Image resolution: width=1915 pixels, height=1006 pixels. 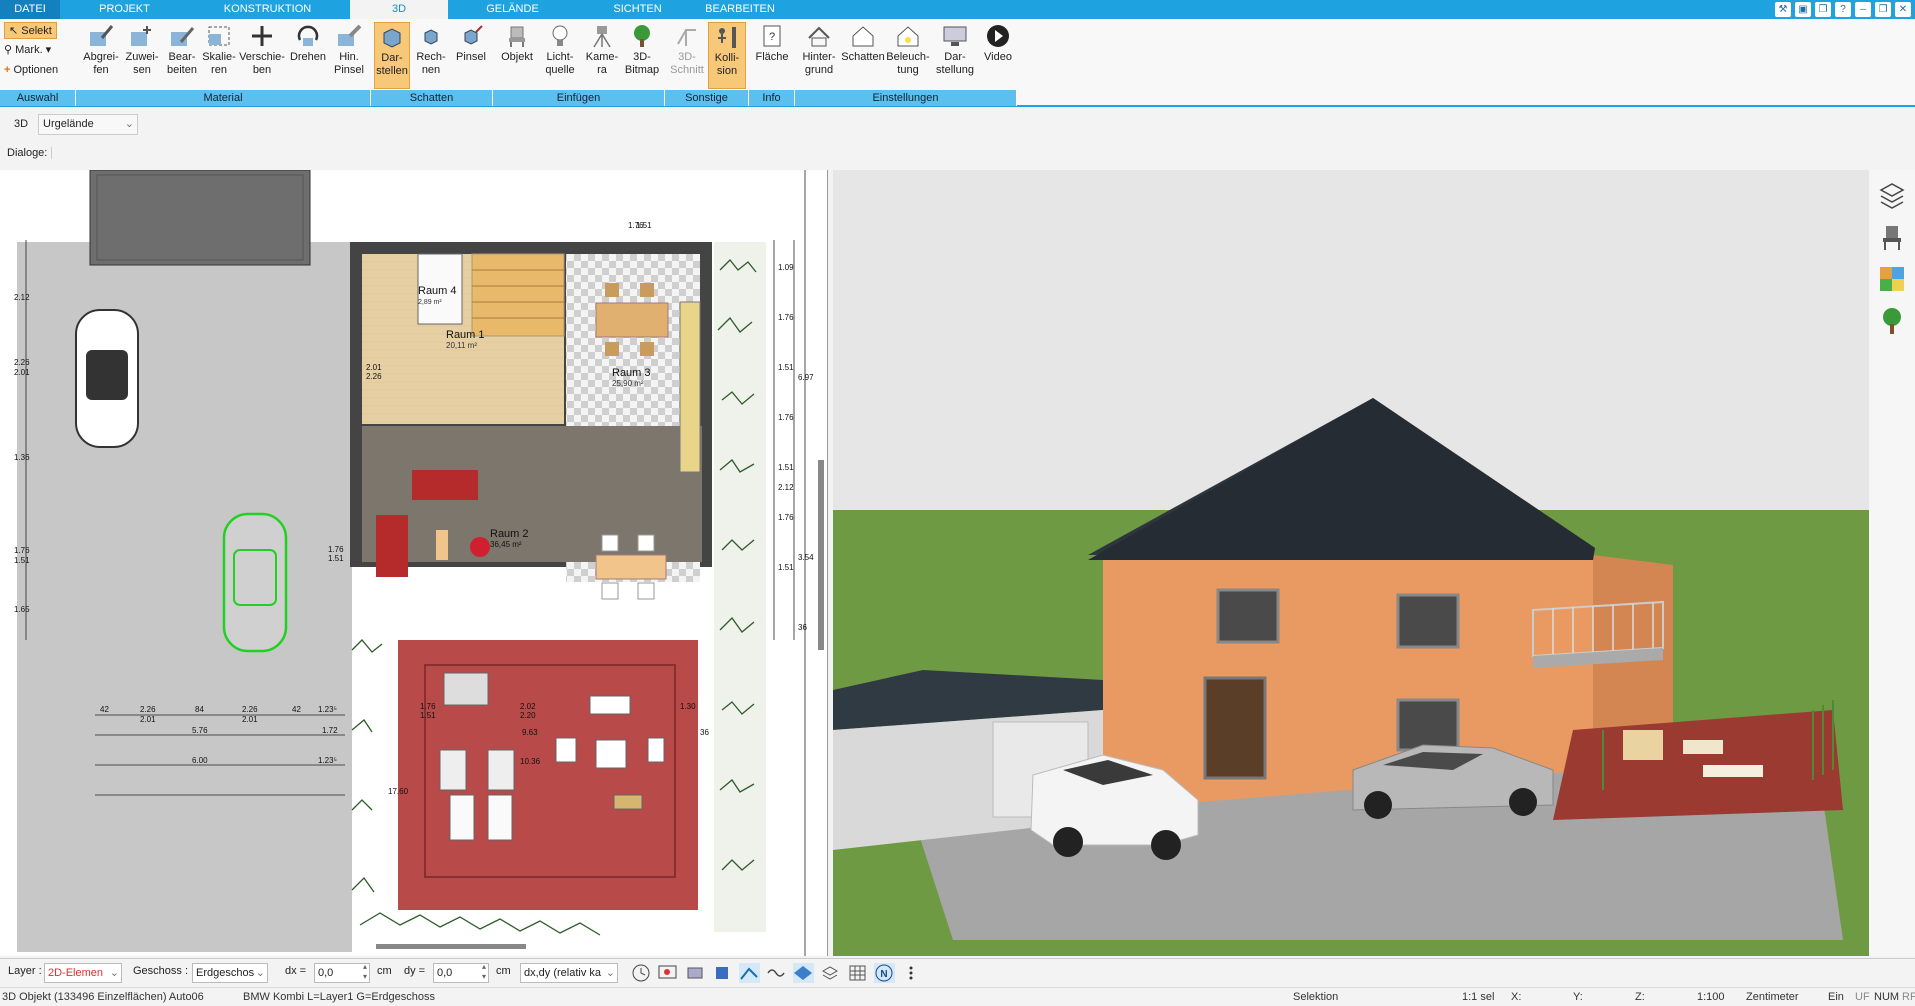 What do you see at coordinates (250, 719) in the screenshot?
I see `dim-top2-2: 2.01` at bounding box center [250, 719].